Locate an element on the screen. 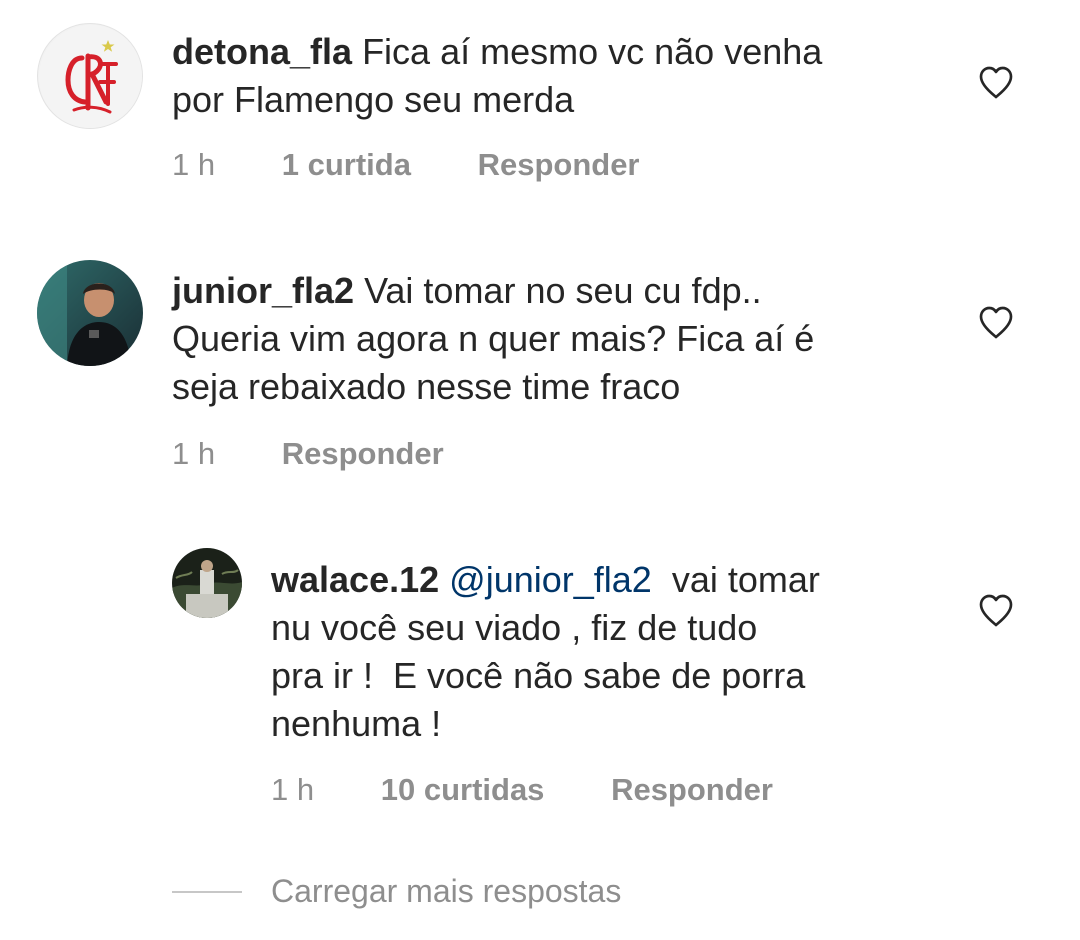  flamengo-crest-icon is located at coordinates (90, 76).